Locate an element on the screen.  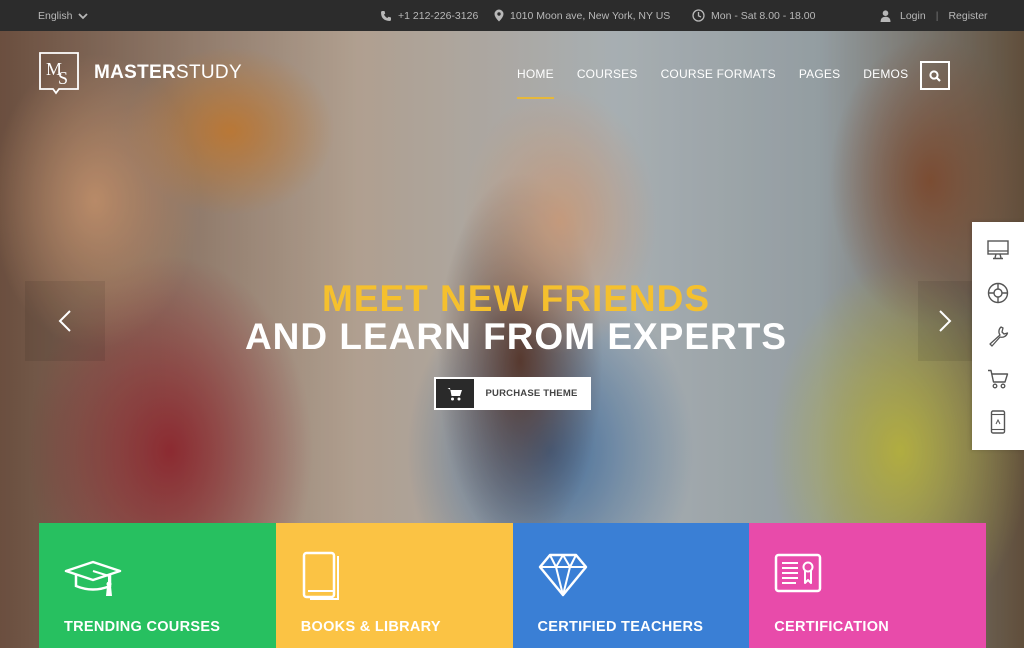
feature-title: BOOKS & LIBRARY is located at coordinates (370, 627).